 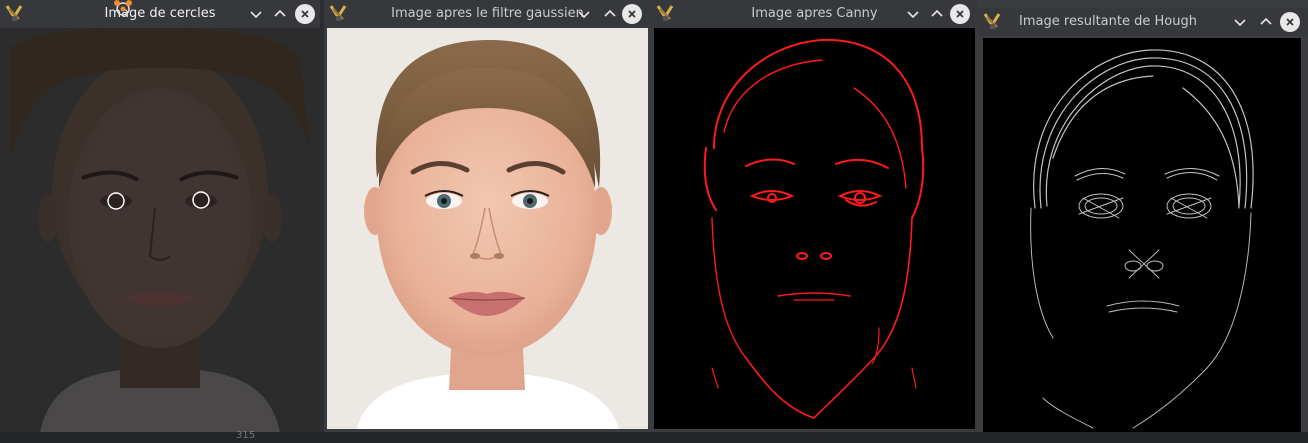 What do you see at coordinates (160, 14) in the screenshot?
I see `titlebar: Image de cercles` at bounding box center [160, 14].